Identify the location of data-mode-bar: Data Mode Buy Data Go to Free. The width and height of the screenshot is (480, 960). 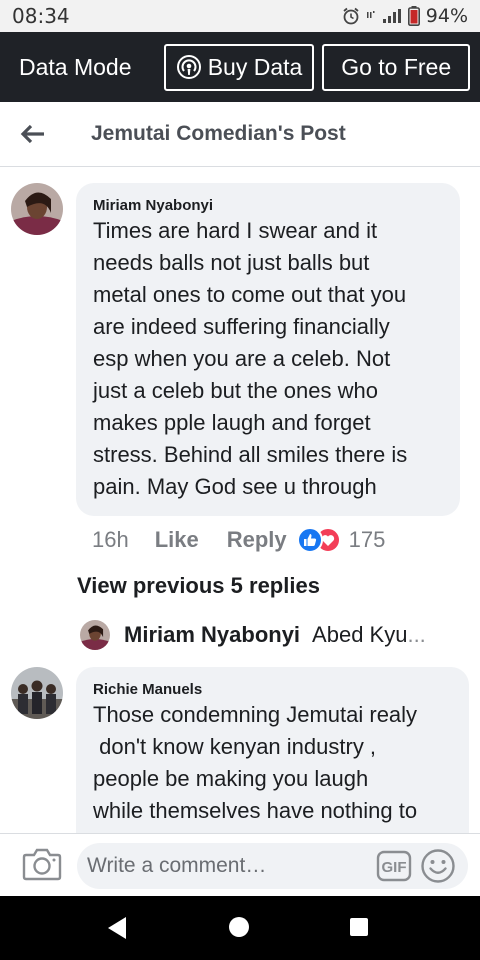
(240, 67).